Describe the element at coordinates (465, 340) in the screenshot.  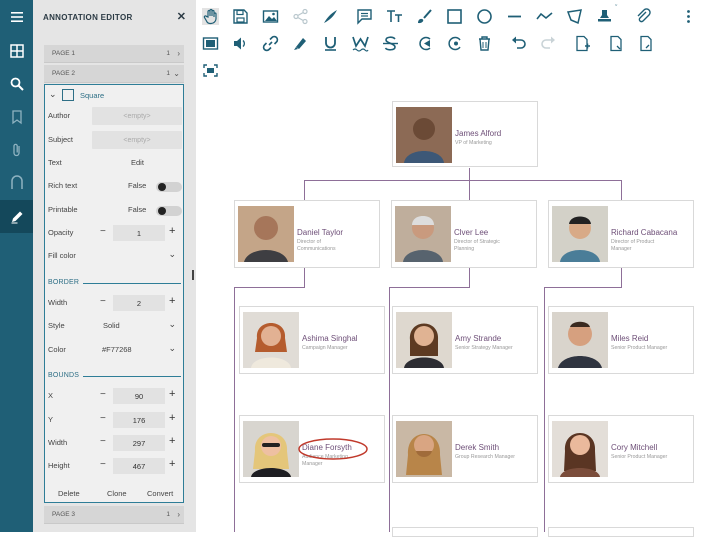
I see `org-card: Amy Strande Senior Strategy Manager` at that location.